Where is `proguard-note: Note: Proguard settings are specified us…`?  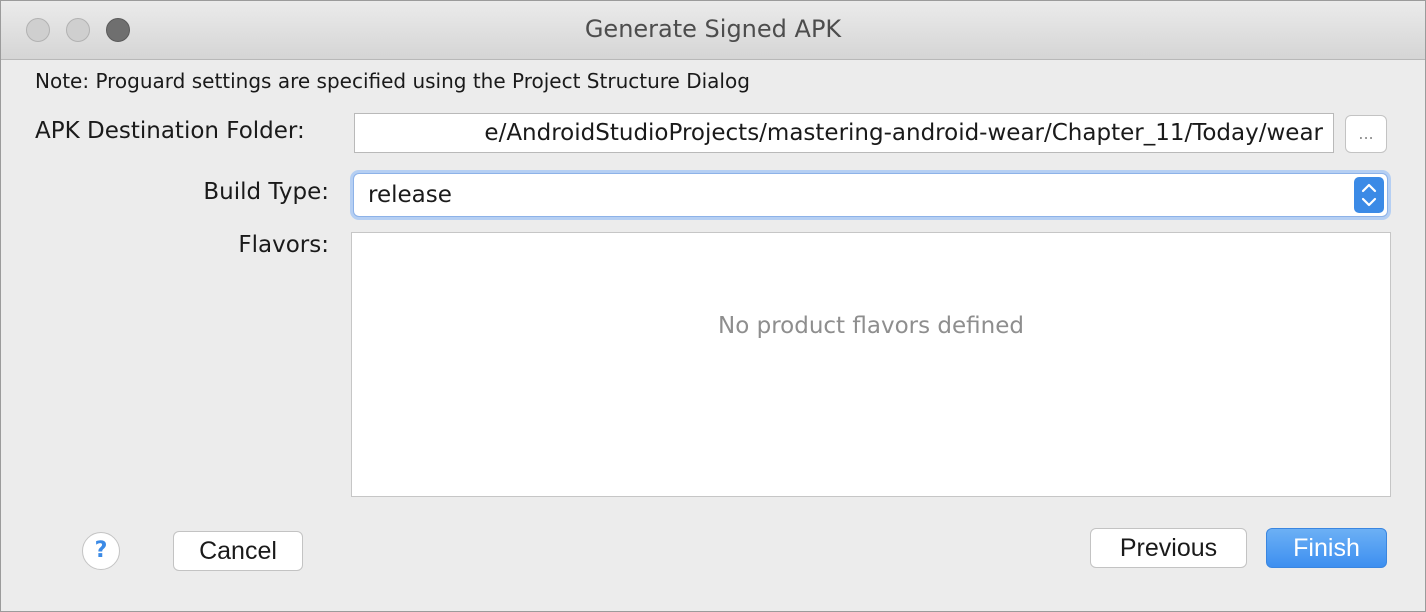
proguard-note: Note: Proguard settings are specified us… is located at coordinates (392, 81).